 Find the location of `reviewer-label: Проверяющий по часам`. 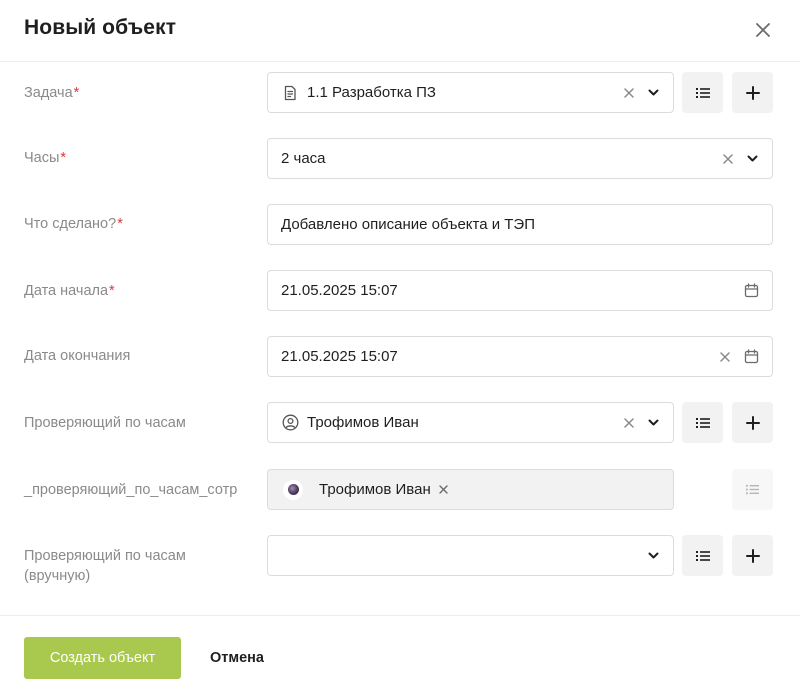

reviewer-label: Проверяющий по часам is located at coordinates (105, 423).